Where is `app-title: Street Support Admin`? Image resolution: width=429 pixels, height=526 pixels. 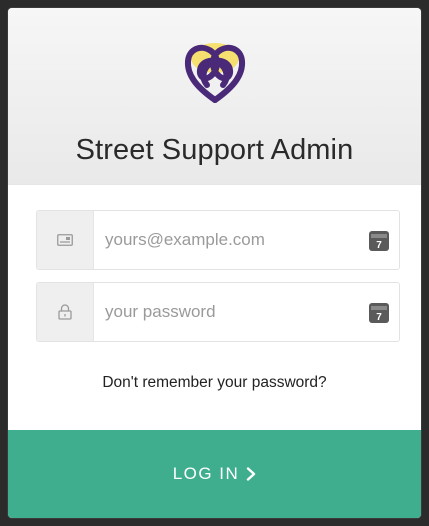
app-title: Street Support Admin is located at coordinates (214, 150).